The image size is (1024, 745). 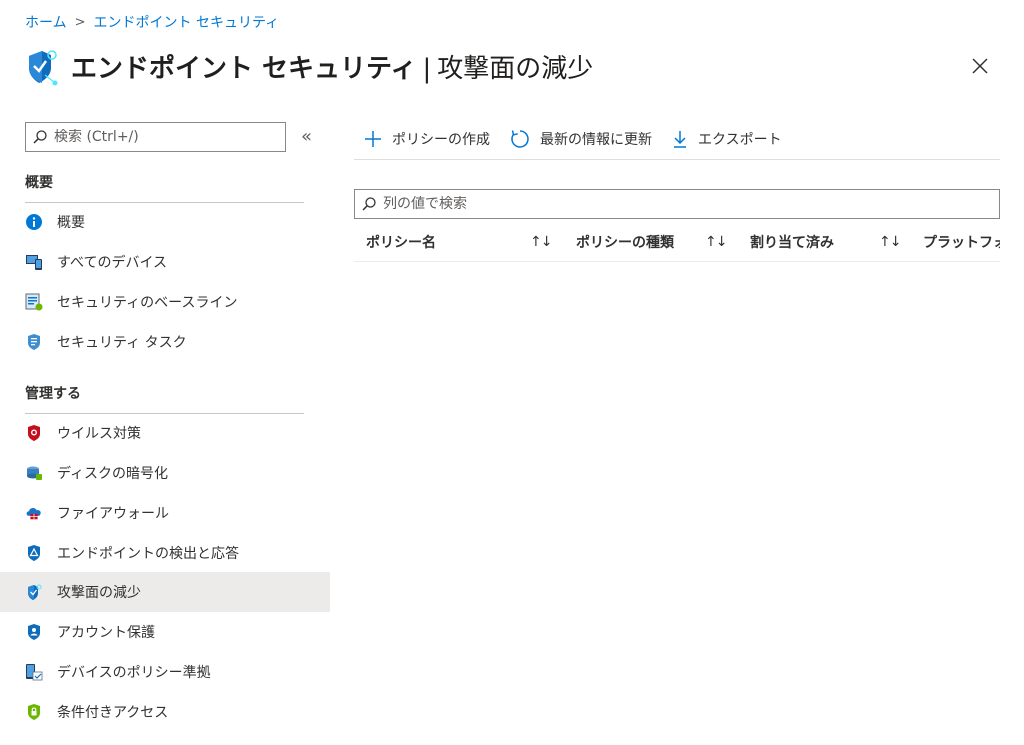 I want to click on sort-assigned-icon: ↑↓, so click(x=890, y=241).